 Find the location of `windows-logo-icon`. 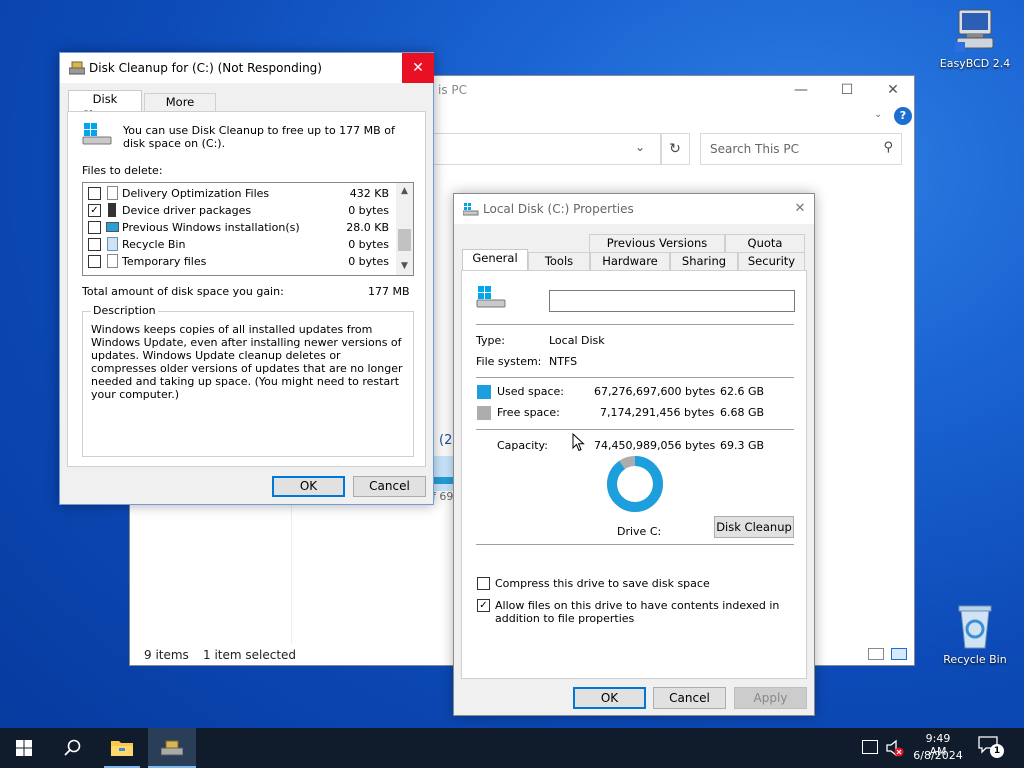

windows-logo-icon is located at coordinates (24, 748).